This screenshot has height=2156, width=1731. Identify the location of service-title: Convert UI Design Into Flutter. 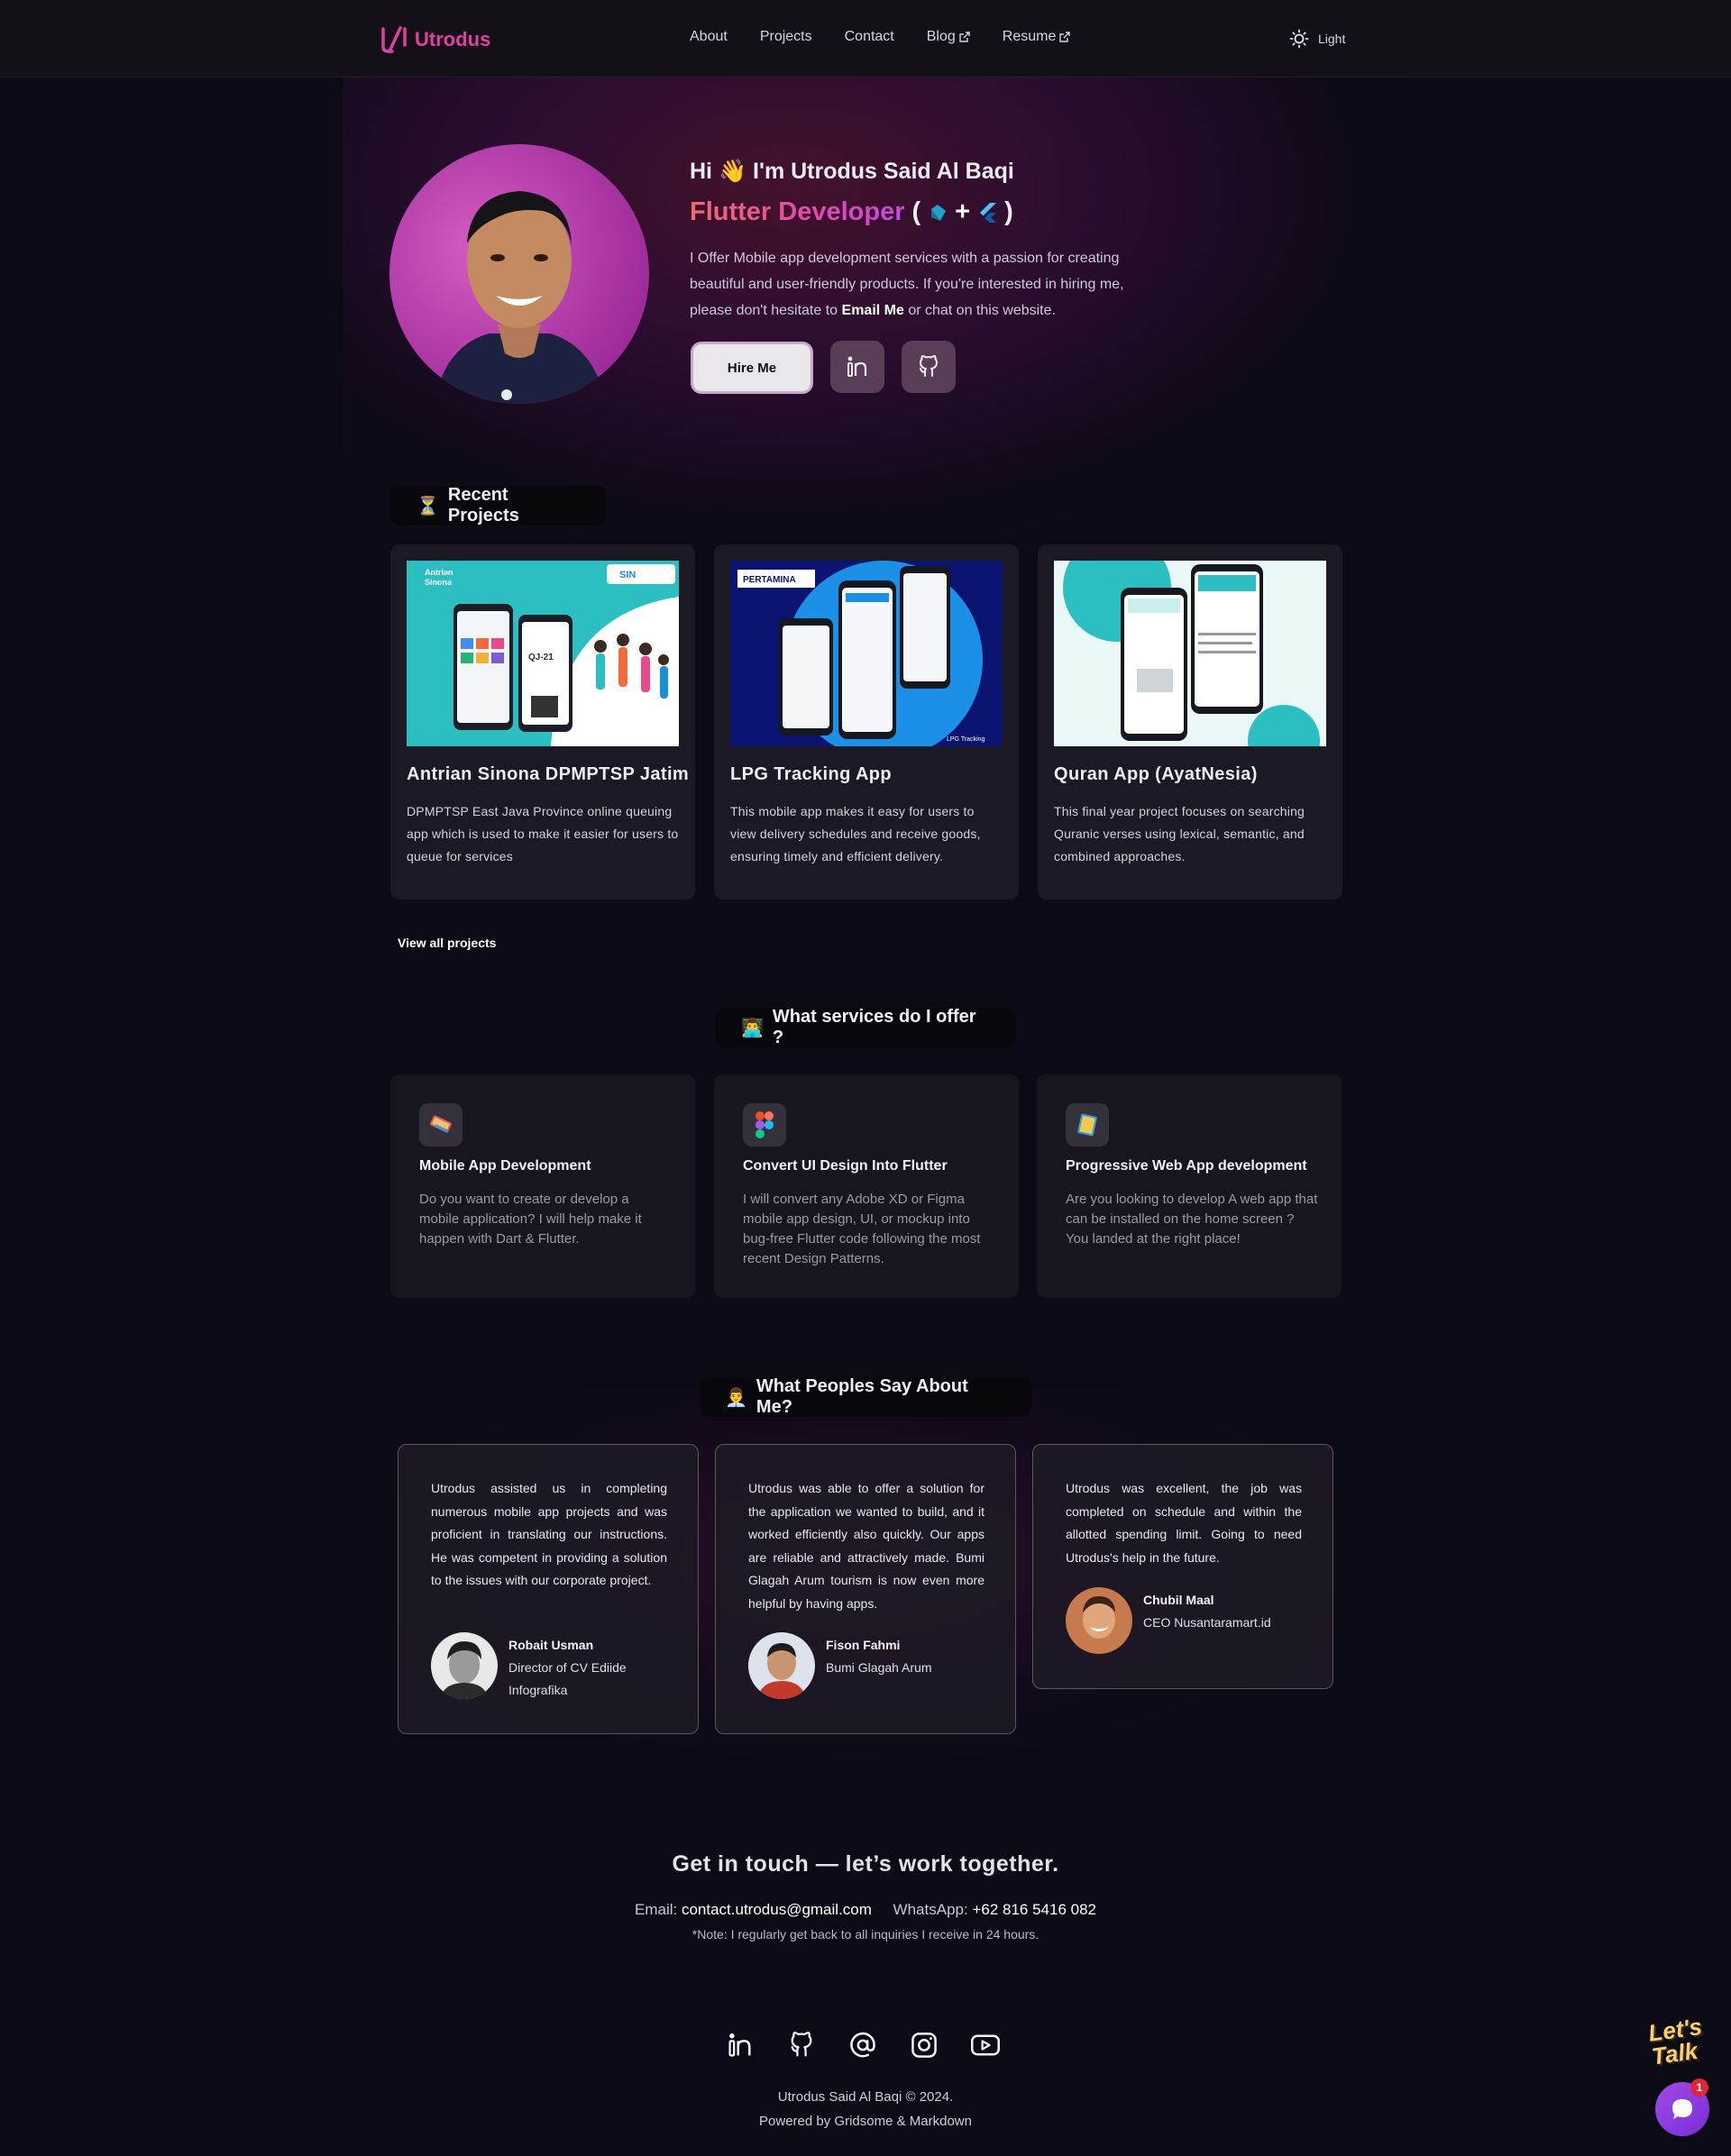
(845, 1166).